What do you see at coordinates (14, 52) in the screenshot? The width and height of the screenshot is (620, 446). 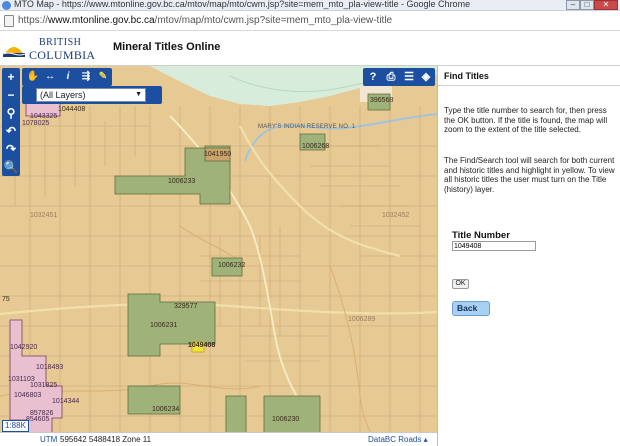 I see `bc-sun-icon` at bounding box center [14, 52].